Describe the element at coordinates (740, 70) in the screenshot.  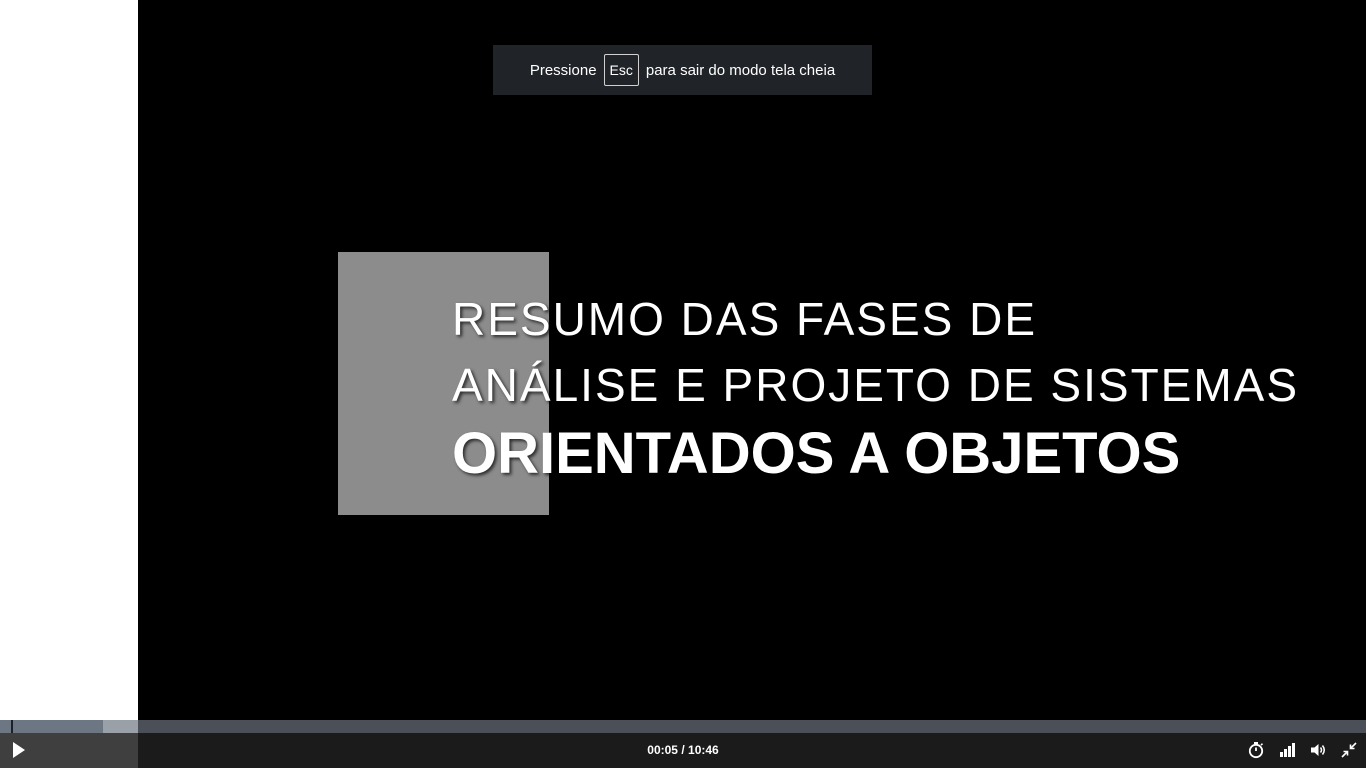
I see `fullscreen-notice-suffix: para sair do modo tela cheia` at that location.